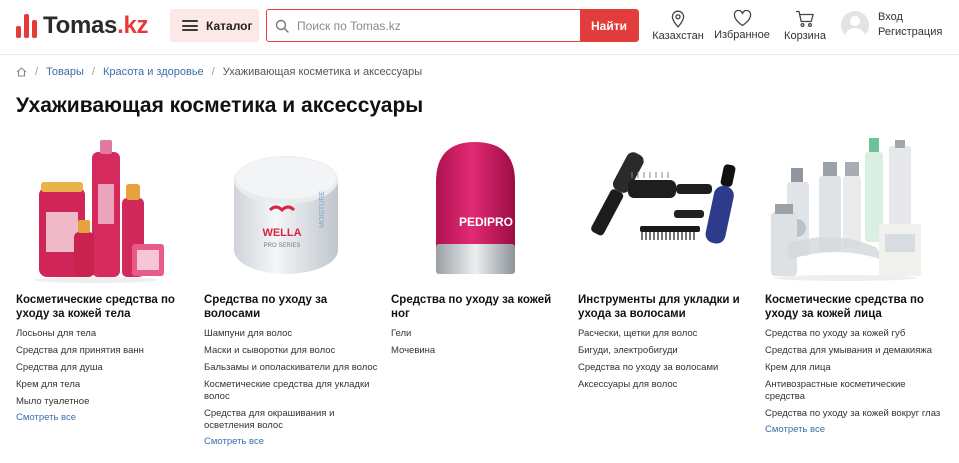 This screenshot has height=463, width=959. Describe the element at coordinates (26, 26) in the screenshot. I see `logo-bars-icon` at that location.